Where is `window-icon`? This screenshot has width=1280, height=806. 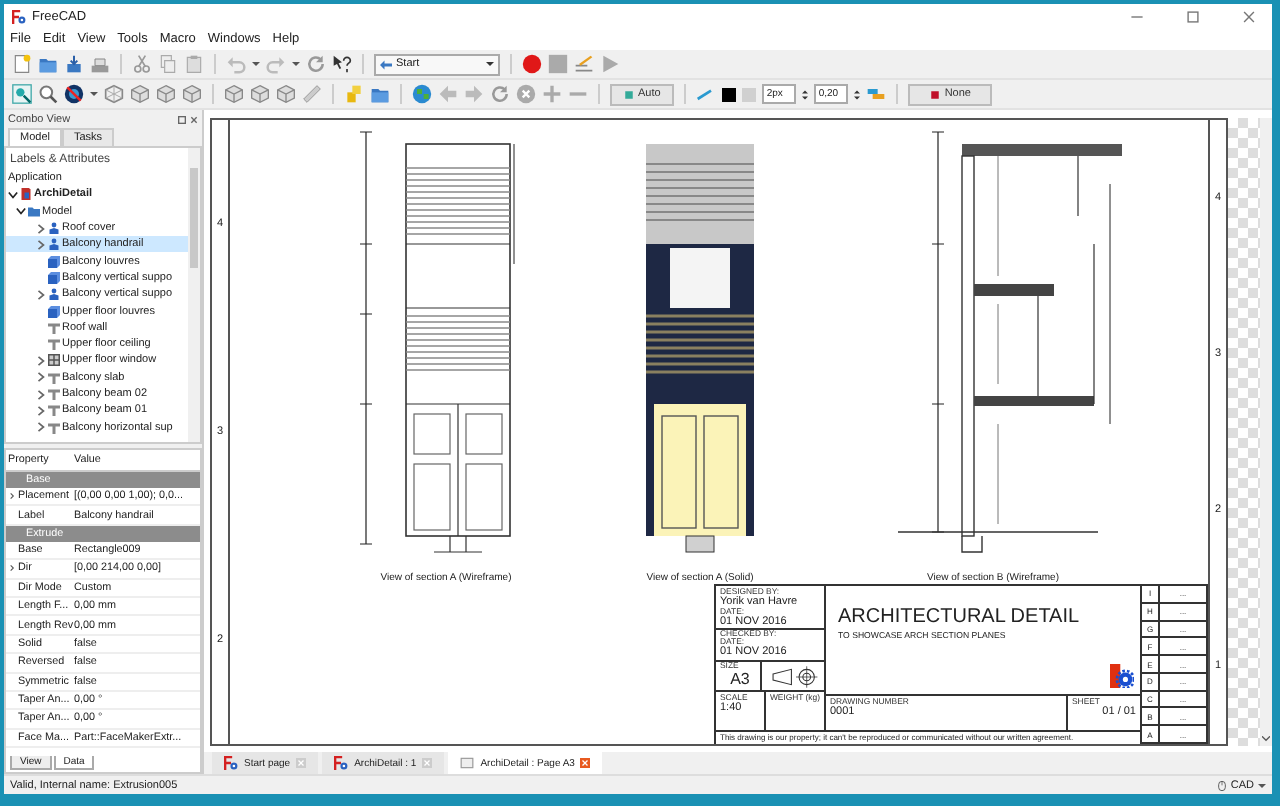 window-icon is located at coordinates (54, 360).